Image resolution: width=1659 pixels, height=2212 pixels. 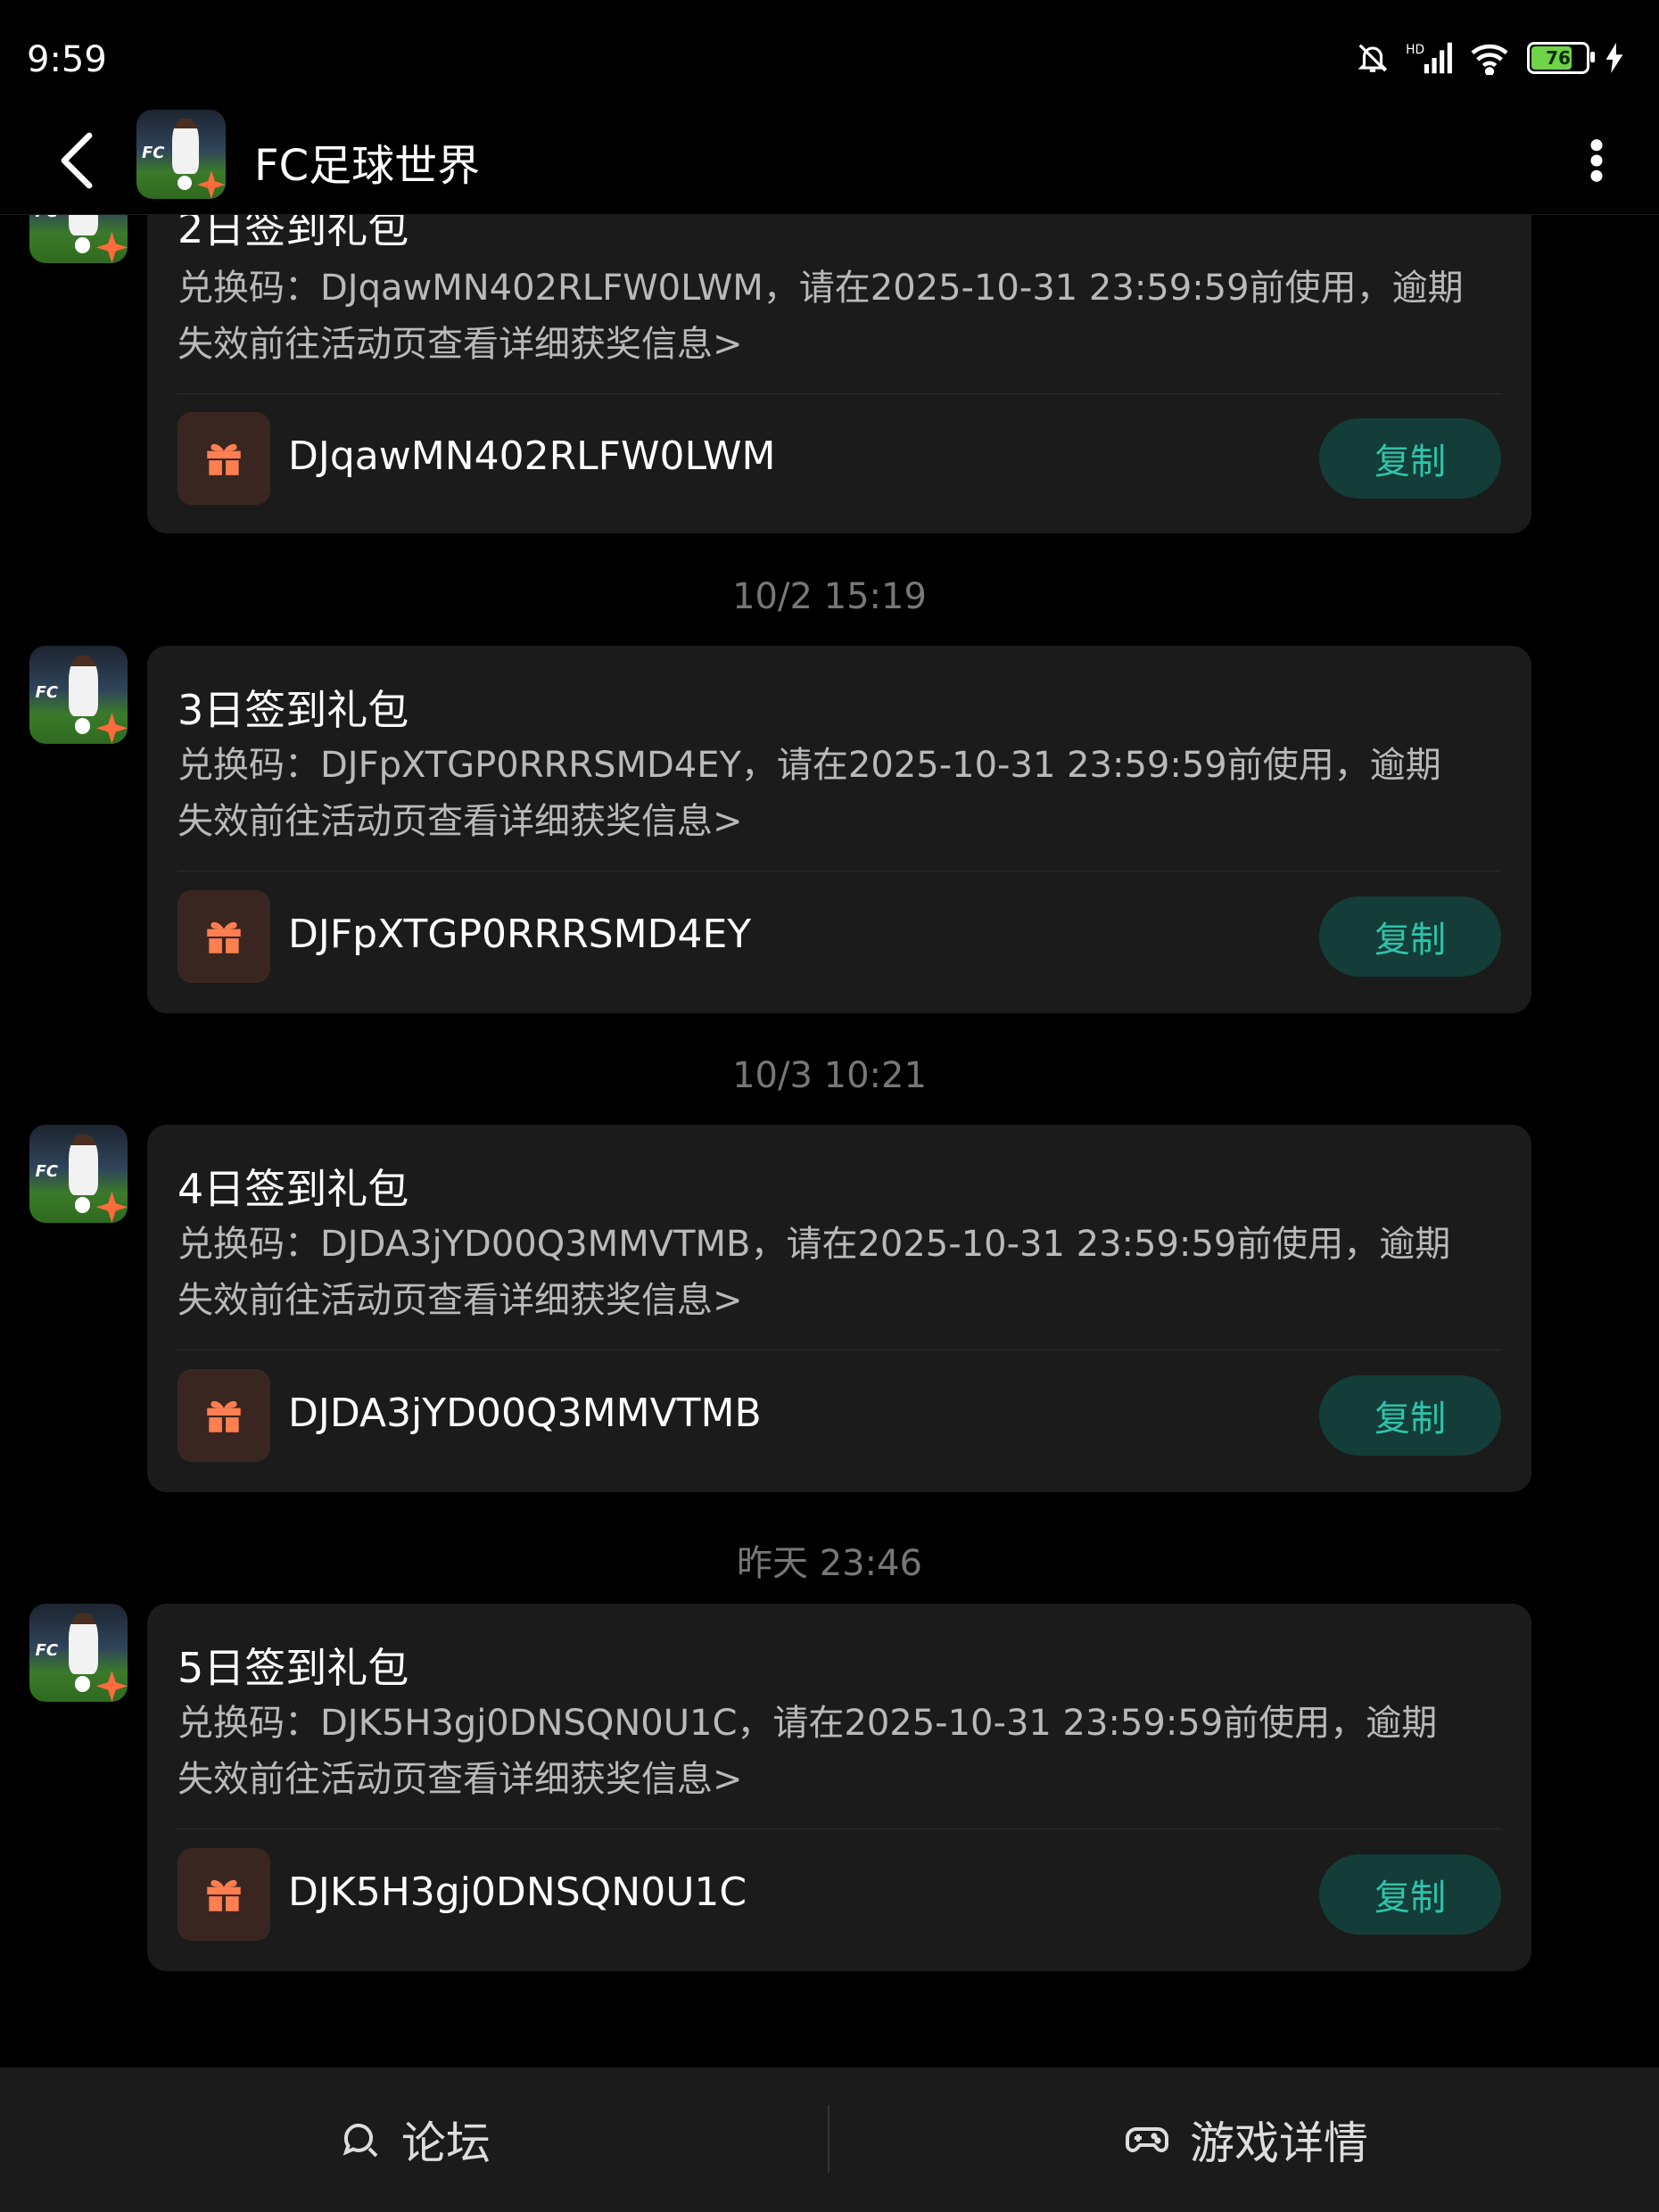 What do you see at coordinates (830, 597) in the screenshot?
I see `message-timestamp: 10/2 15:19` at bounding box center [830, 597].